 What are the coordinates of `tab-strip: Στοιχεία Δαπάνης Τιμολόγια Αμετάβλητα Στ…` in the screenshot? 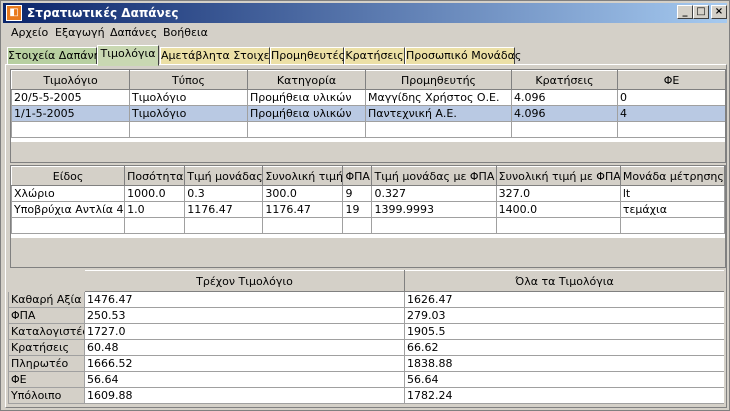 It's located at (365, 55).